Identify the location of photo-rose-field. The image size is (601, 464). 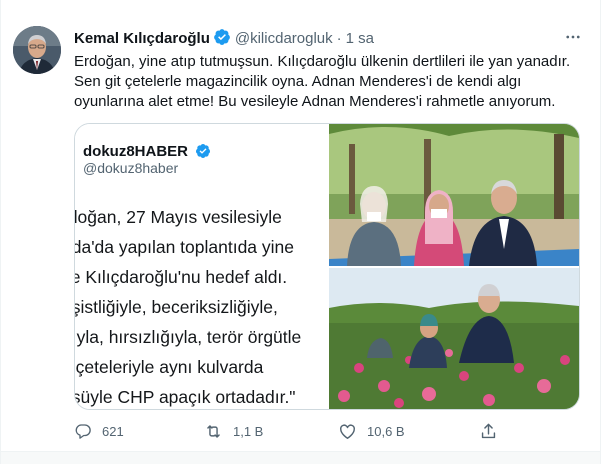
(454, 338).